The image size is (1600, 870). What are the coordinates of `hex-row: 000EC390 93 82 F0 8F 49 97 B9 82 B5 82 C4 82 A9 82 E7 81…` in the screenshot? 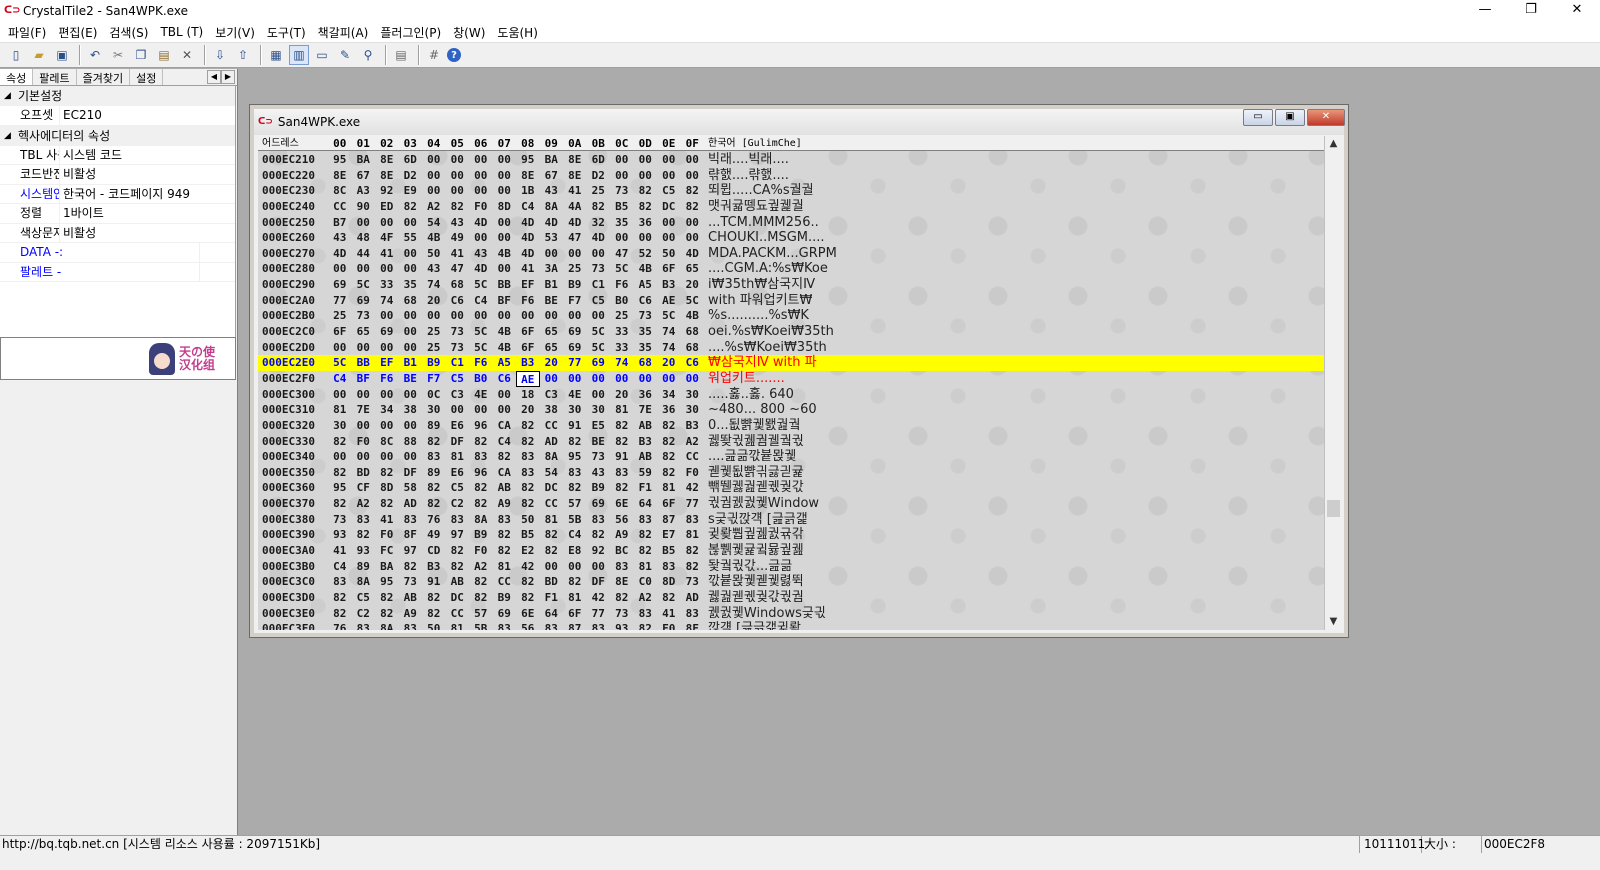 It's located at (791, 535).